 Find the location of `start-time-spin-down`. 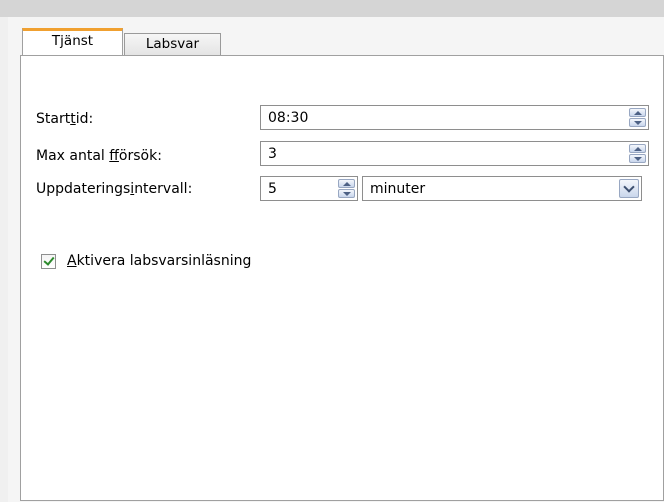

start-time-spin-down is located at coordinates (637, 122).